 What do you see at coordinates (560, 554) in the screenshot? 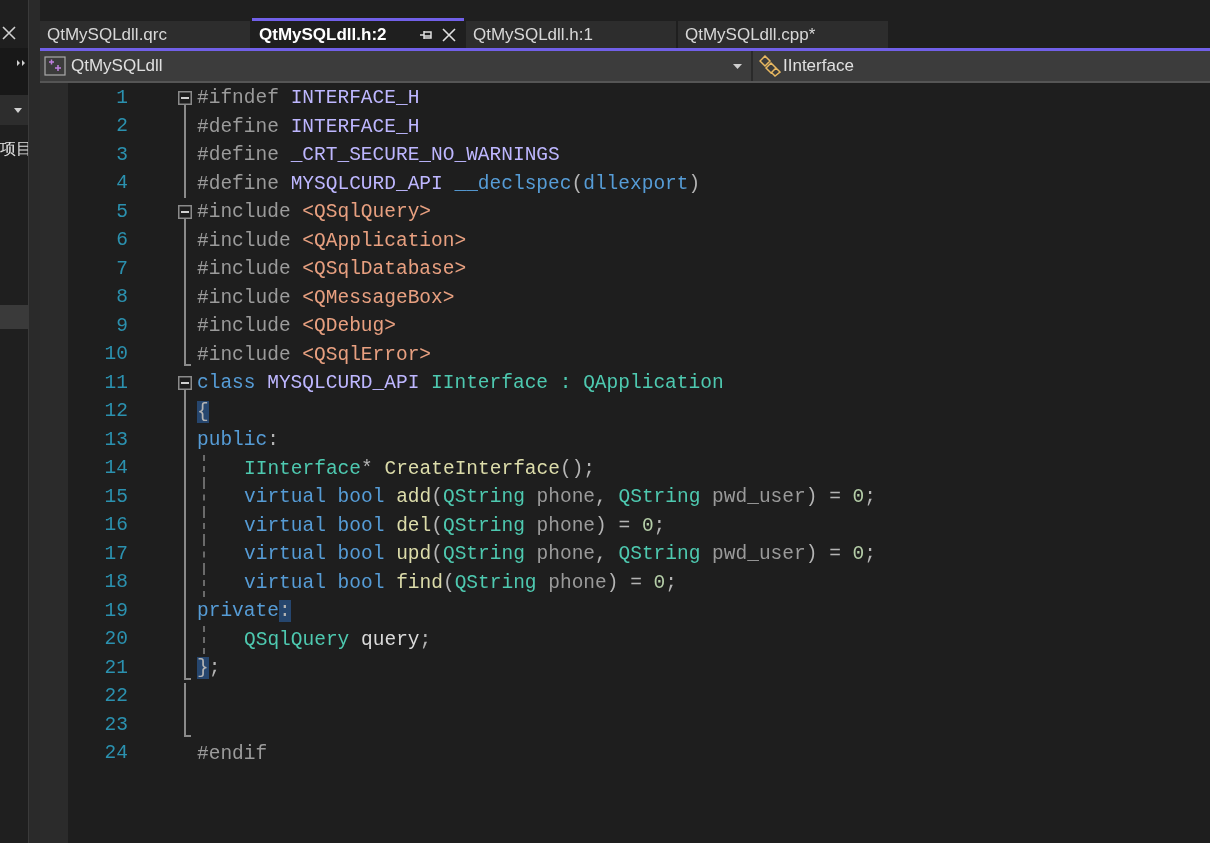
I see `code-line: virtual bool upd(QString phone, QString pwd_user) = 0;` at bounding box center [560, 554].